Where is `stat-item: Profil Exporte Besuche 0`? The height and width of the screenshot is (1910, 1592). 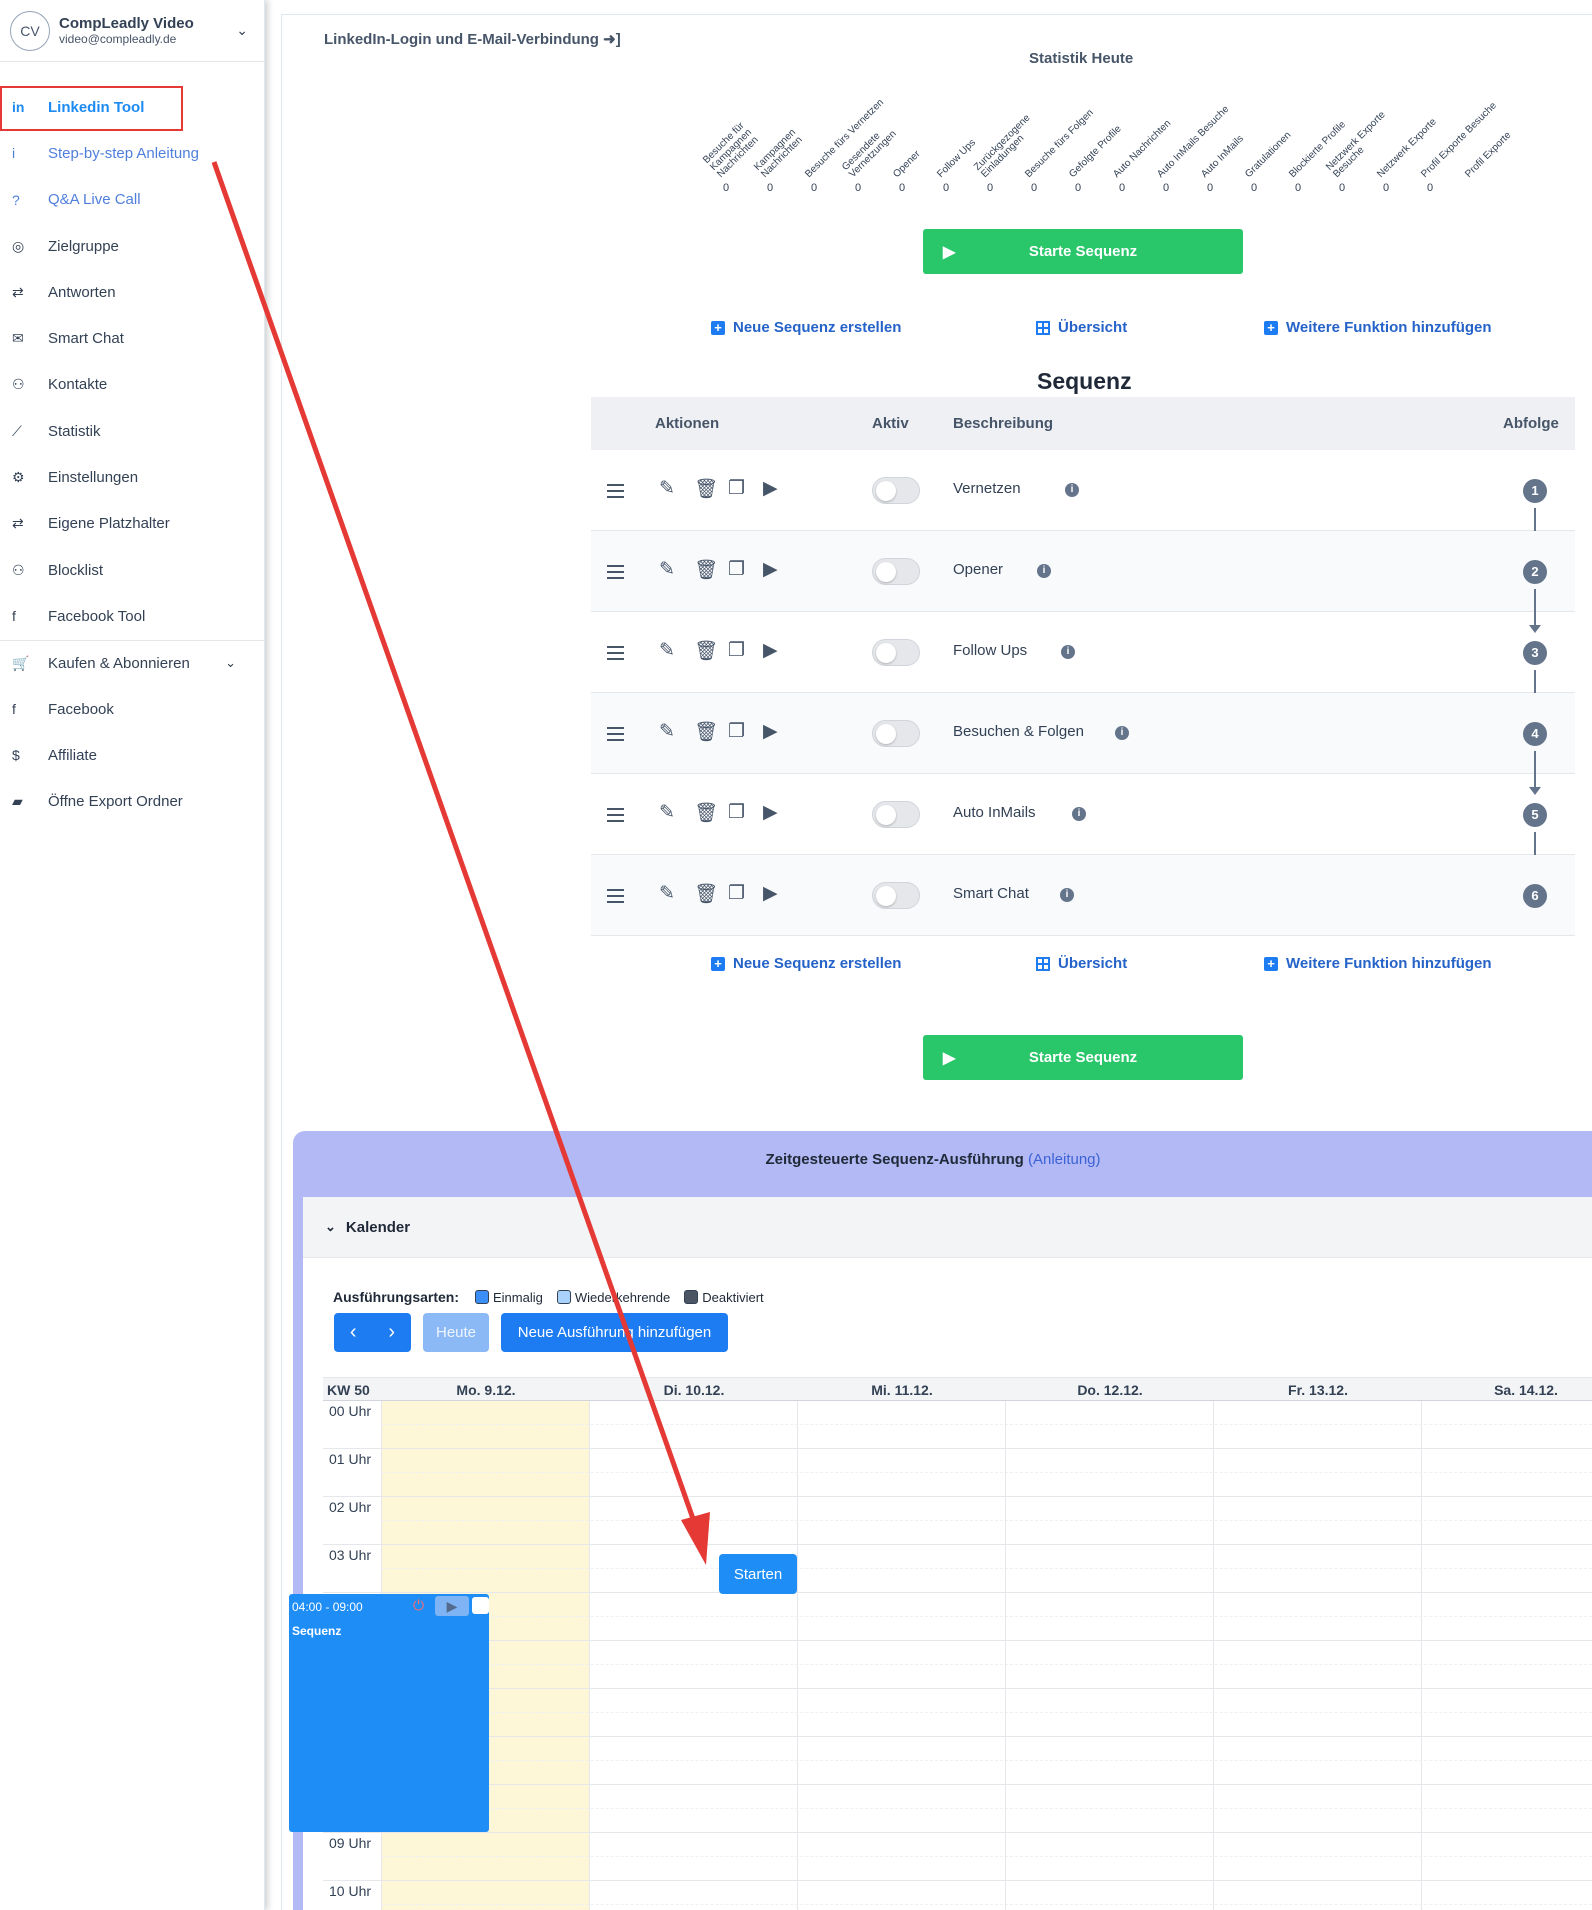 stat-item: Profil Exporte Besuche 0 is located at coordinates (1459, 148).